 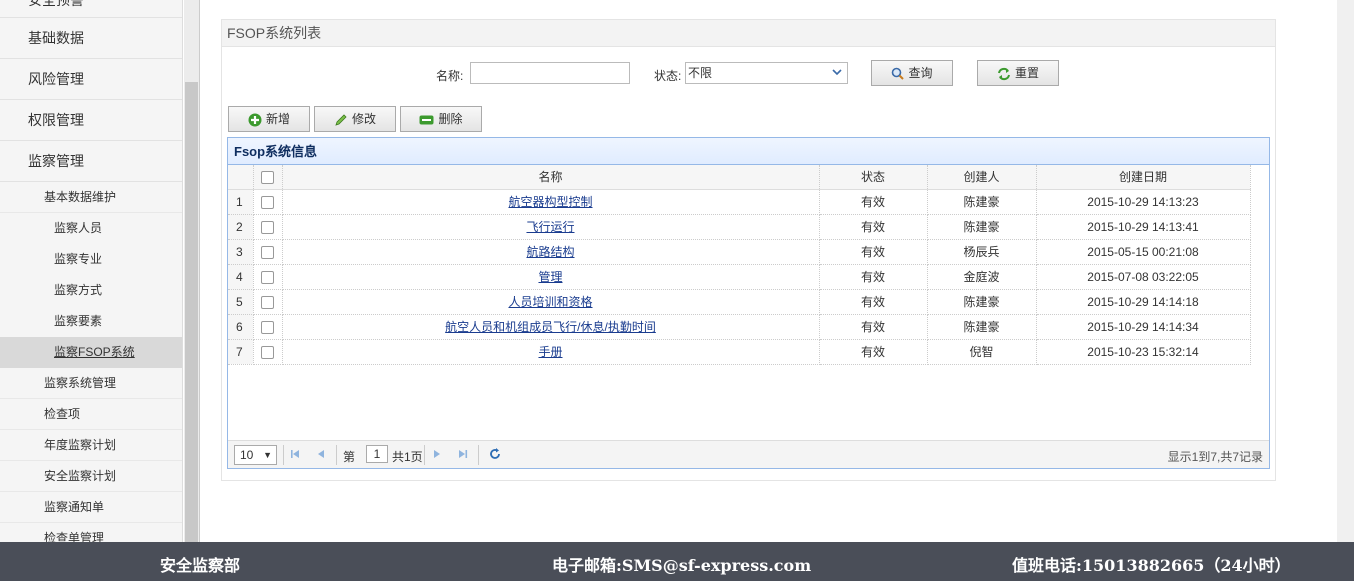 What do you see at coordinates (341, 120) in the screenshot?
I see `pencil-icon` at bounding box center [341, 120].